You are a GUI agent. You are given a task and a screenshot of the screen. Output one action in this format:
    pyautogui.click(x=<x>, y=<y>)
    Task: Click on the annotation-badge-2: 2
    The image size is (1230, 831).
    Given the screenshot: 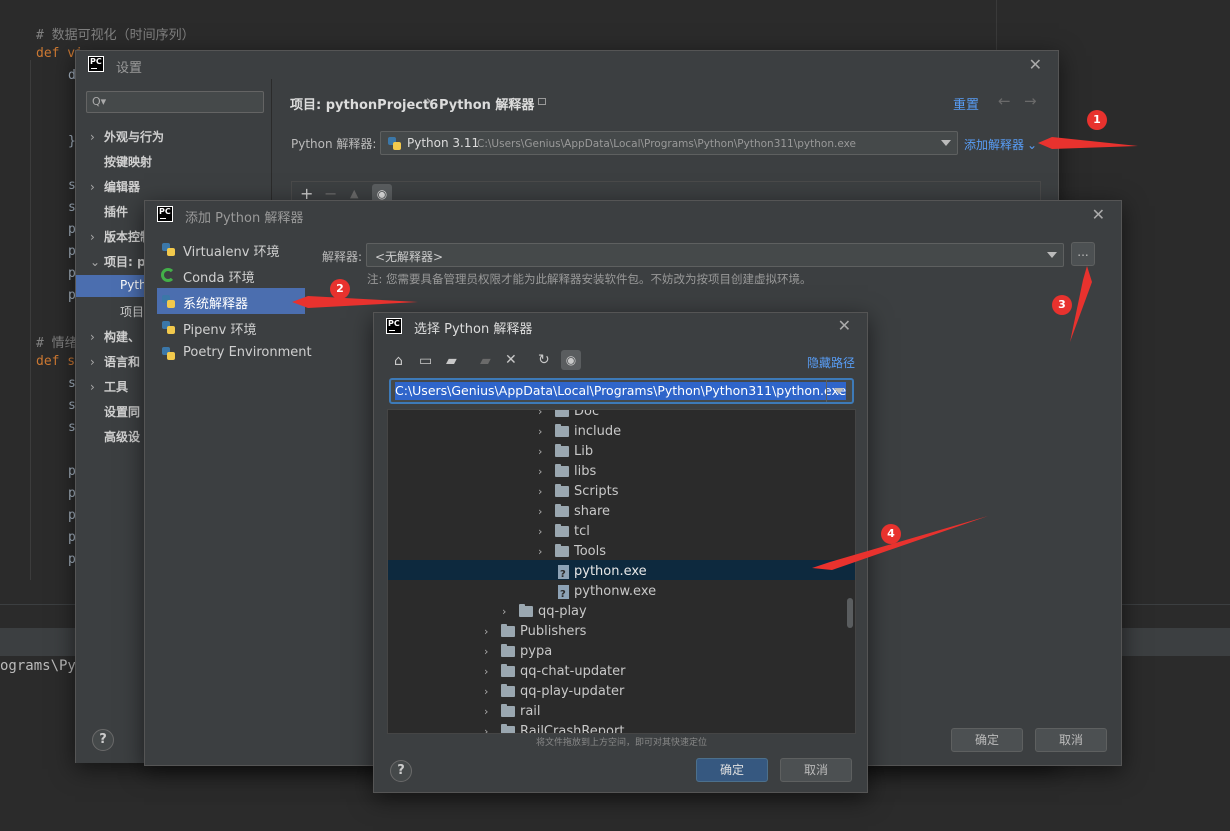 What is the action you would take?
    pyautogui.click(x=340, y=289)
    